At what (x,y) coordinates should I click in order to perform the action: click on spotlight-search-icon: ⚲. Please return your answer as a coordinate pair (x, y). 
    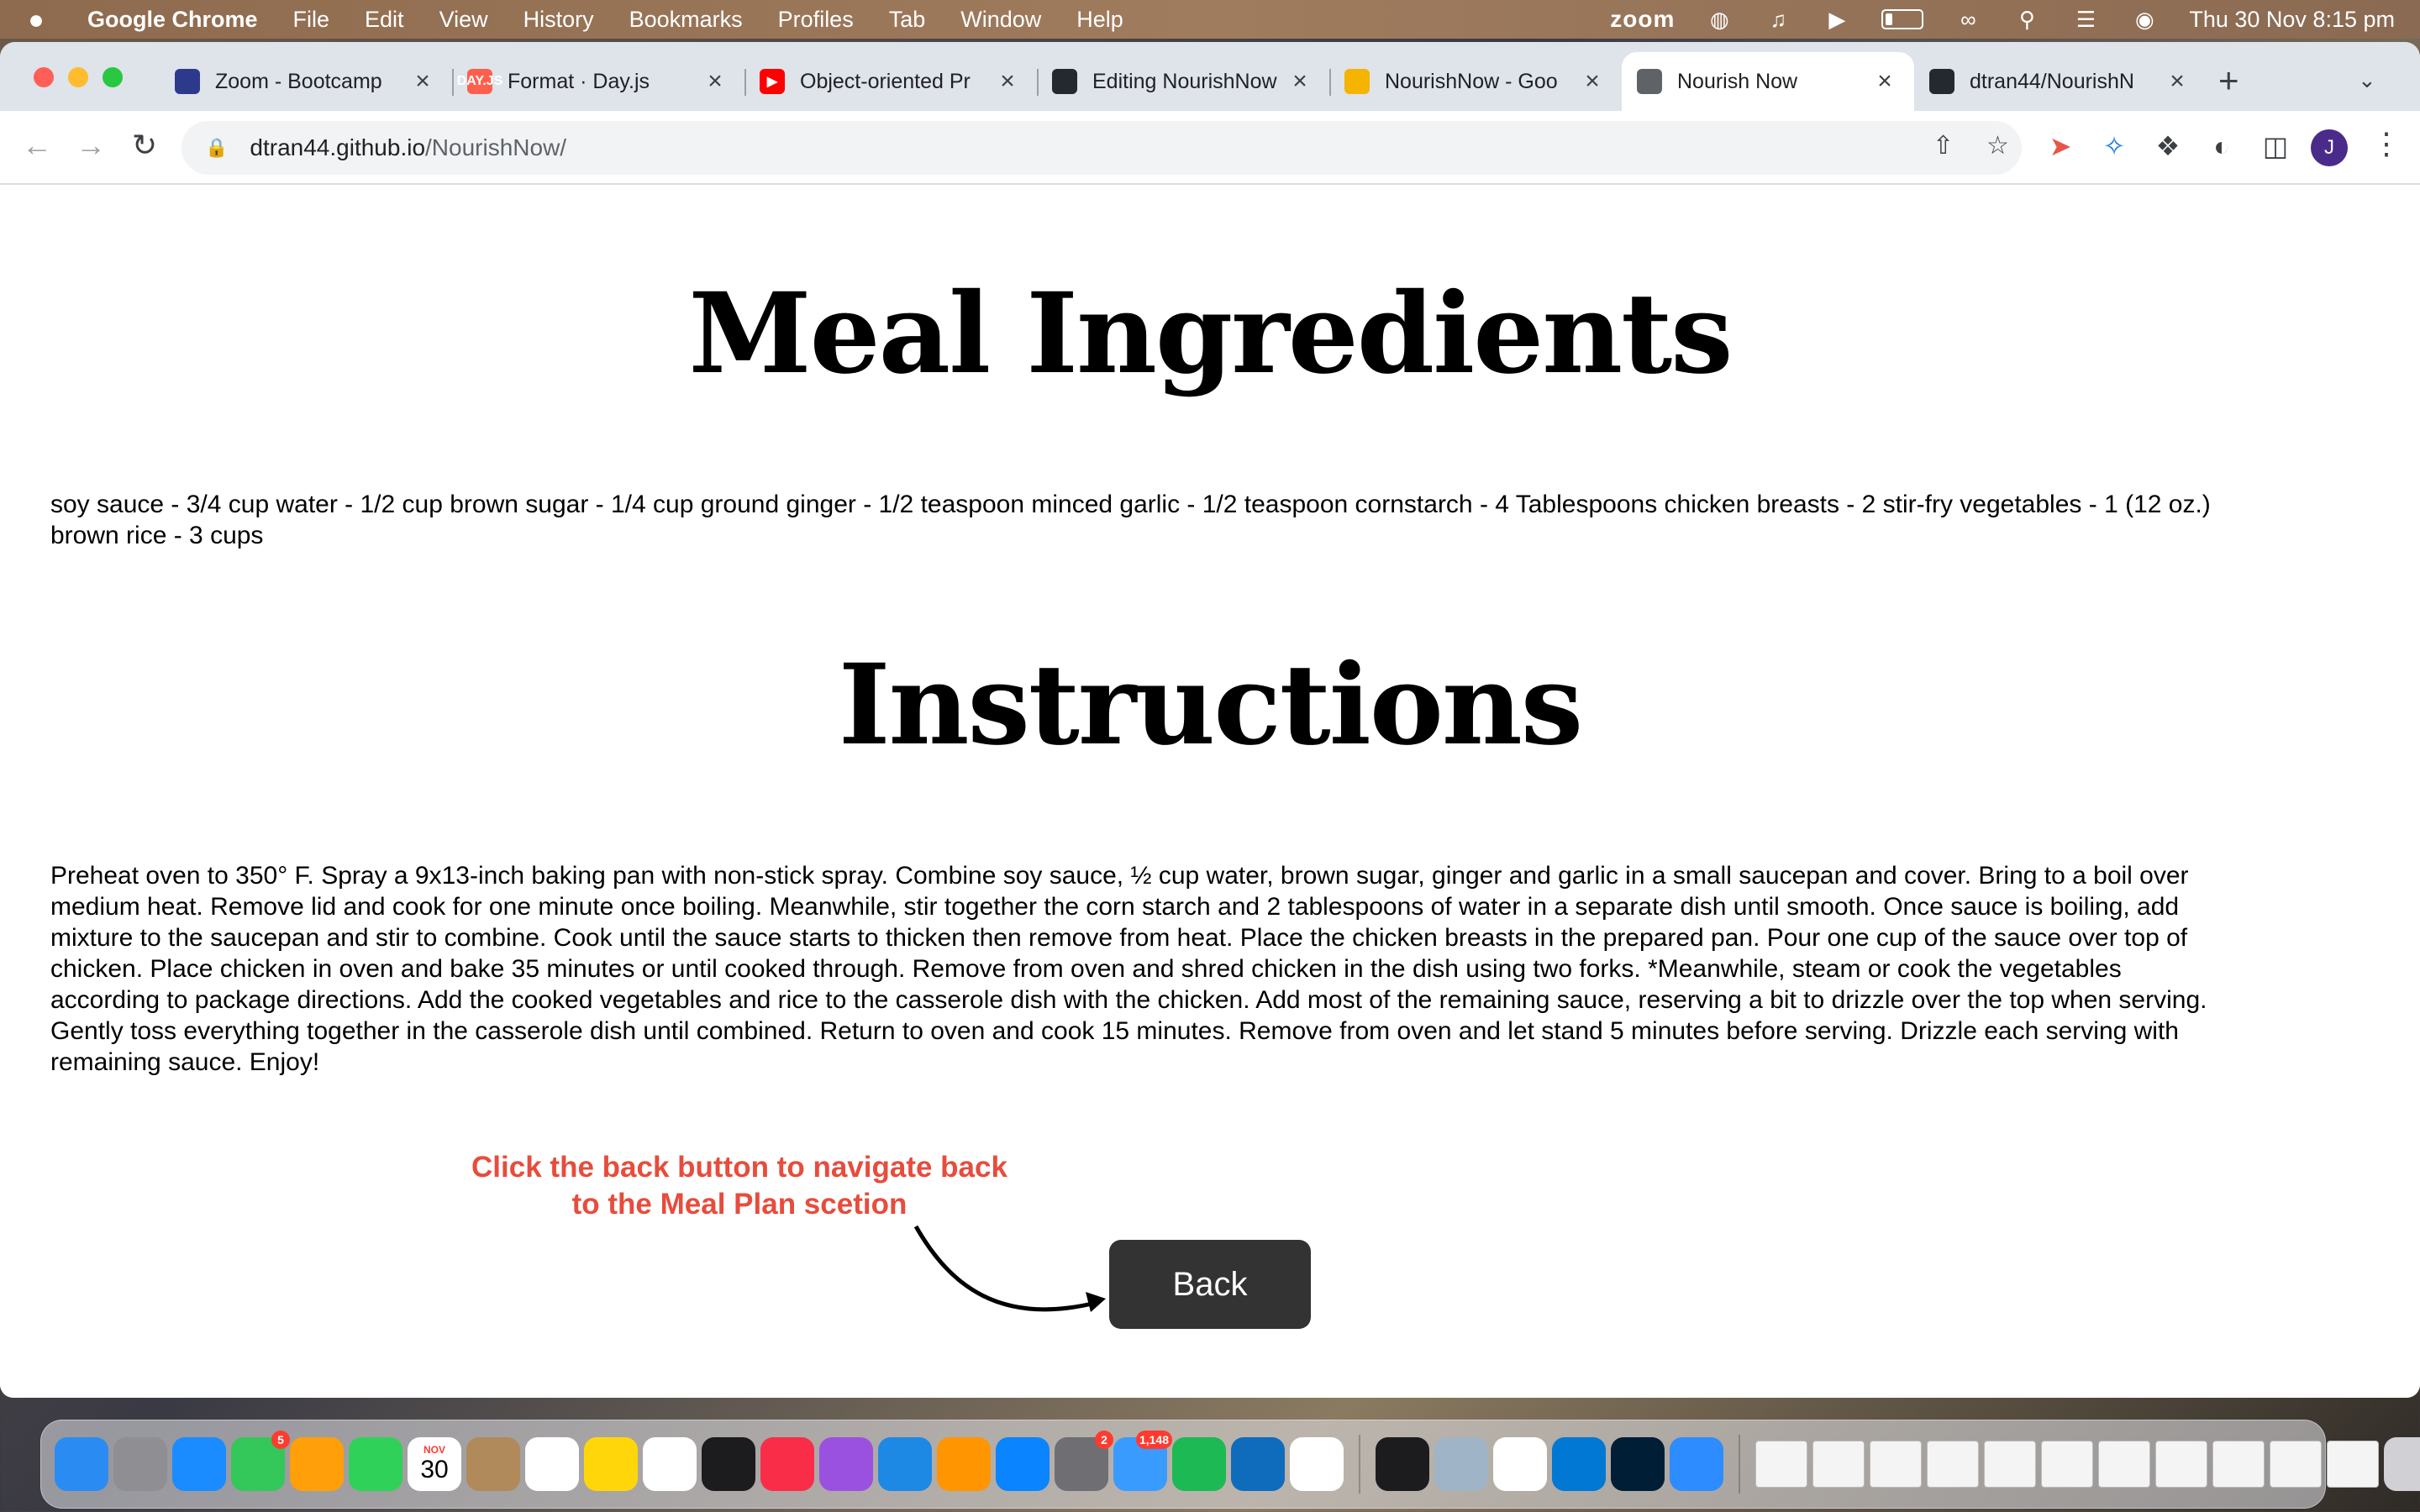
    Looking at the image, I should click on (2027, 19).